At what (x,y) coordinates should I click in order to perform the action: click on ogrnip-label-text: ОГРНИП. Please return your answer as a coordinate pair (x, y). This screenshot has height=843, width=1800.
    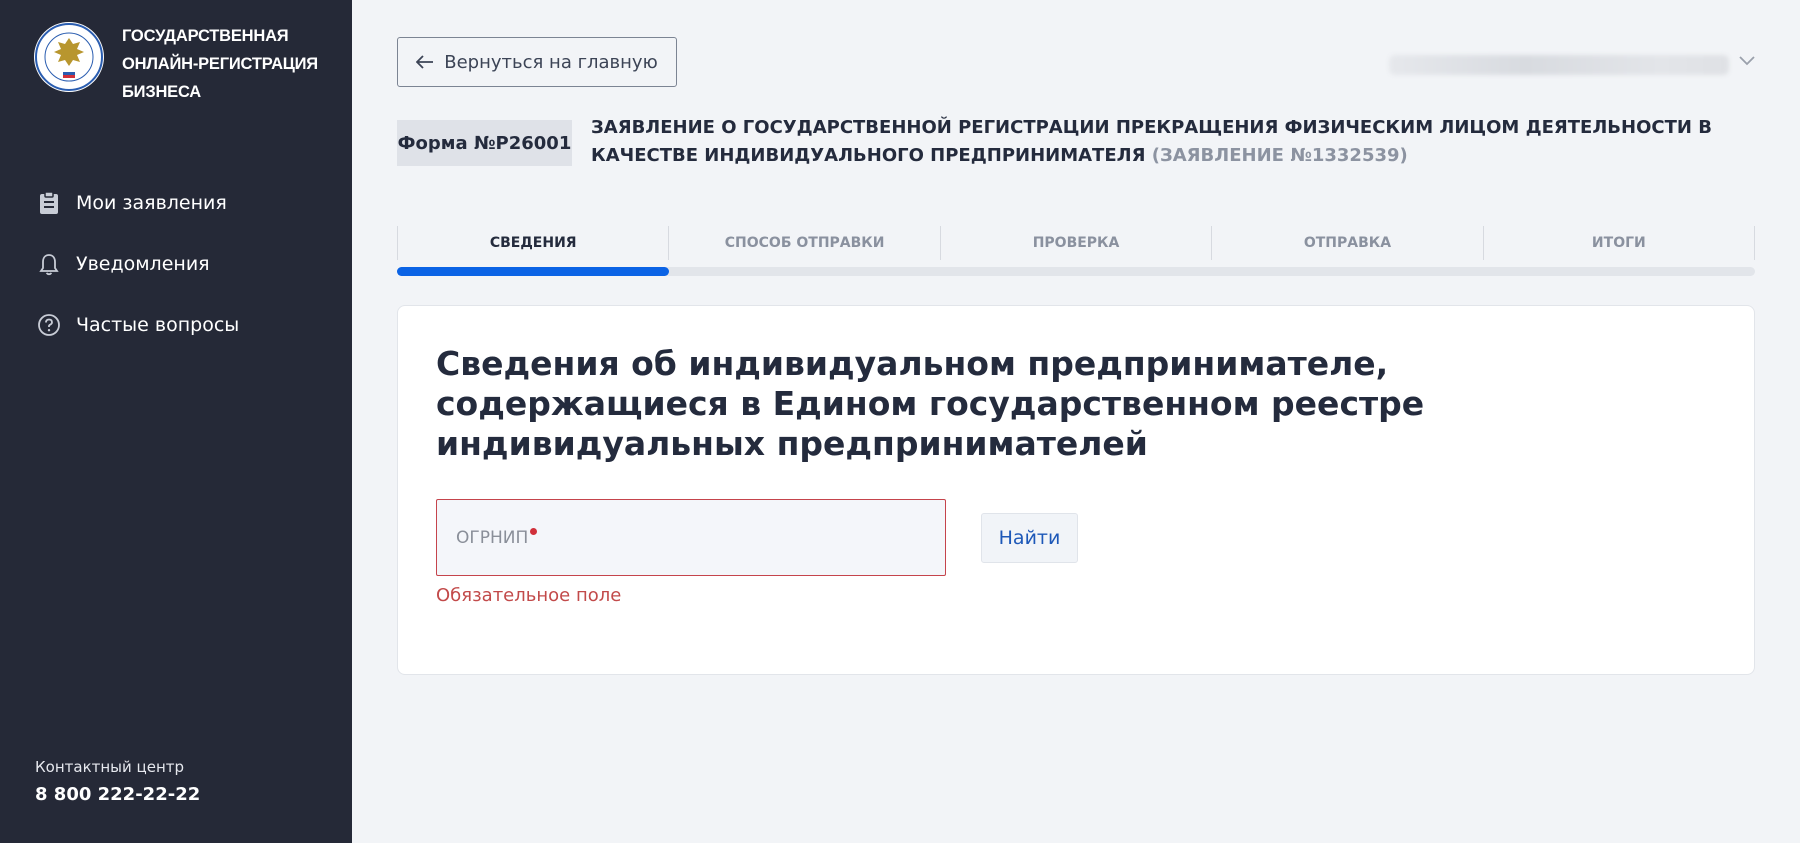
    Looking at the image, I should click on (492, 538).